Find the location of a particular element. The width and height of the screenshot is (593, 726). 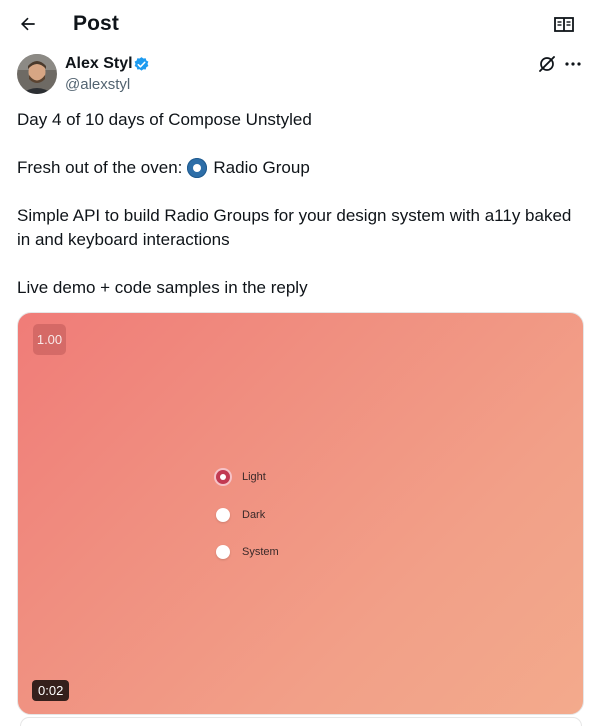

avatar-image is located at coordinates (37, 74).